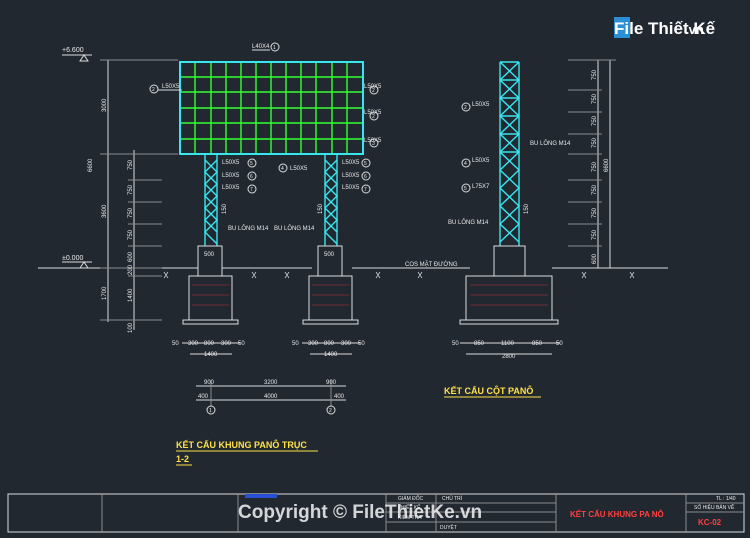 This screenshot has height=538, width=750. I want to click on right-column-truss, so click(331, 200).